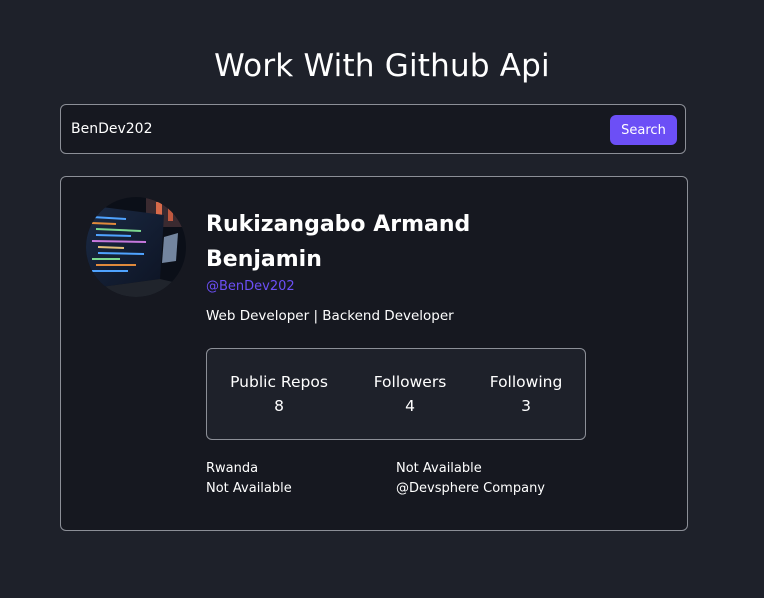  Describe the element at coordinates (279, 382) in the screenshot. I see `stat-label: Public Repos` at that location.